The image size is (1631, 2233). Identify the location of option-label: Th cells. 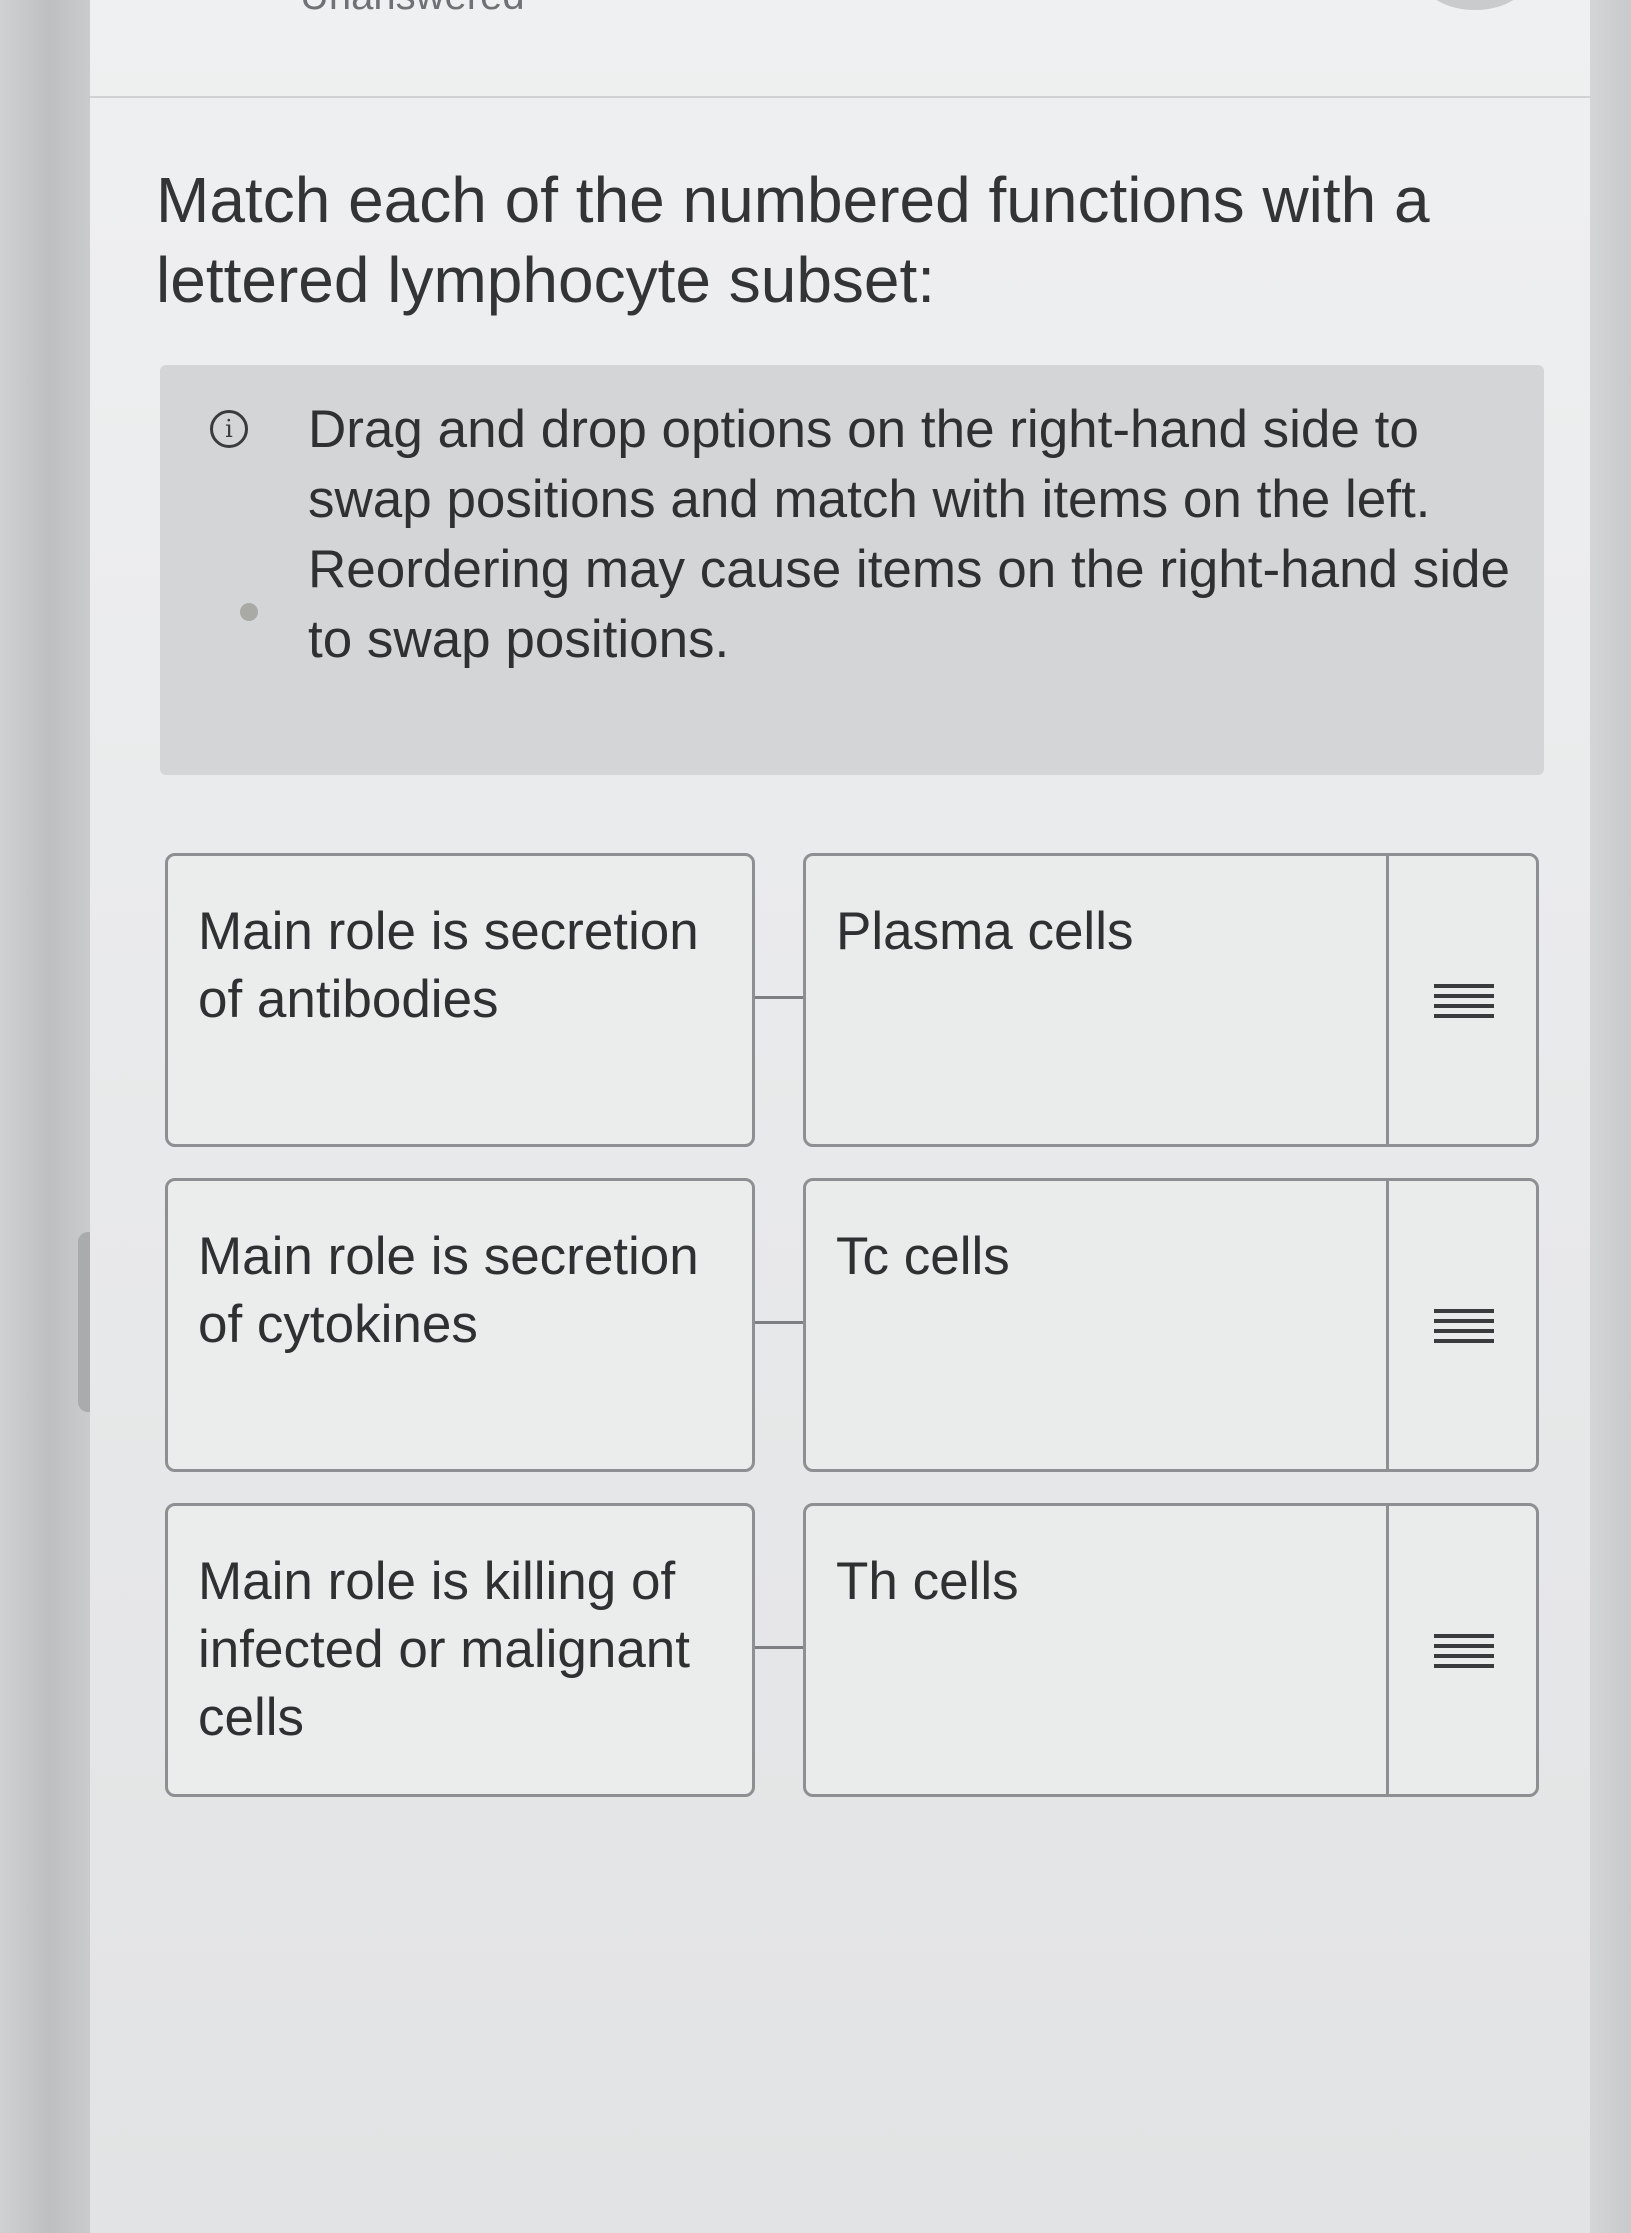
(927, 1581).